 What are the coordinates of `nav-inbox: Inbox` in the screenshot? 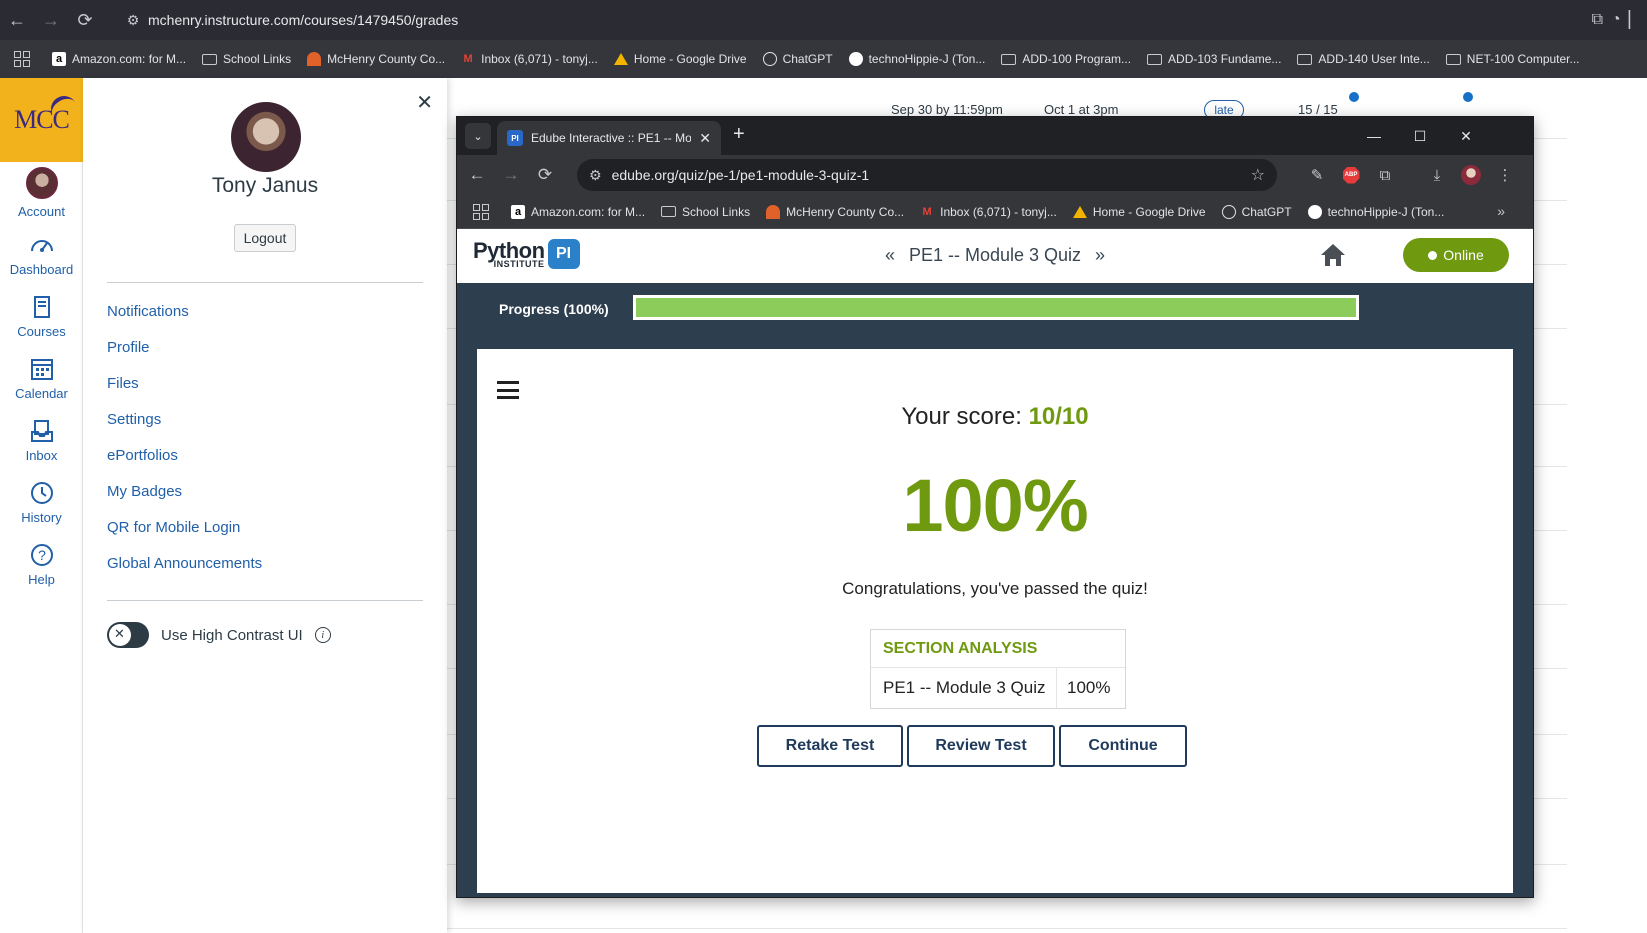 It's located at (41, 441).